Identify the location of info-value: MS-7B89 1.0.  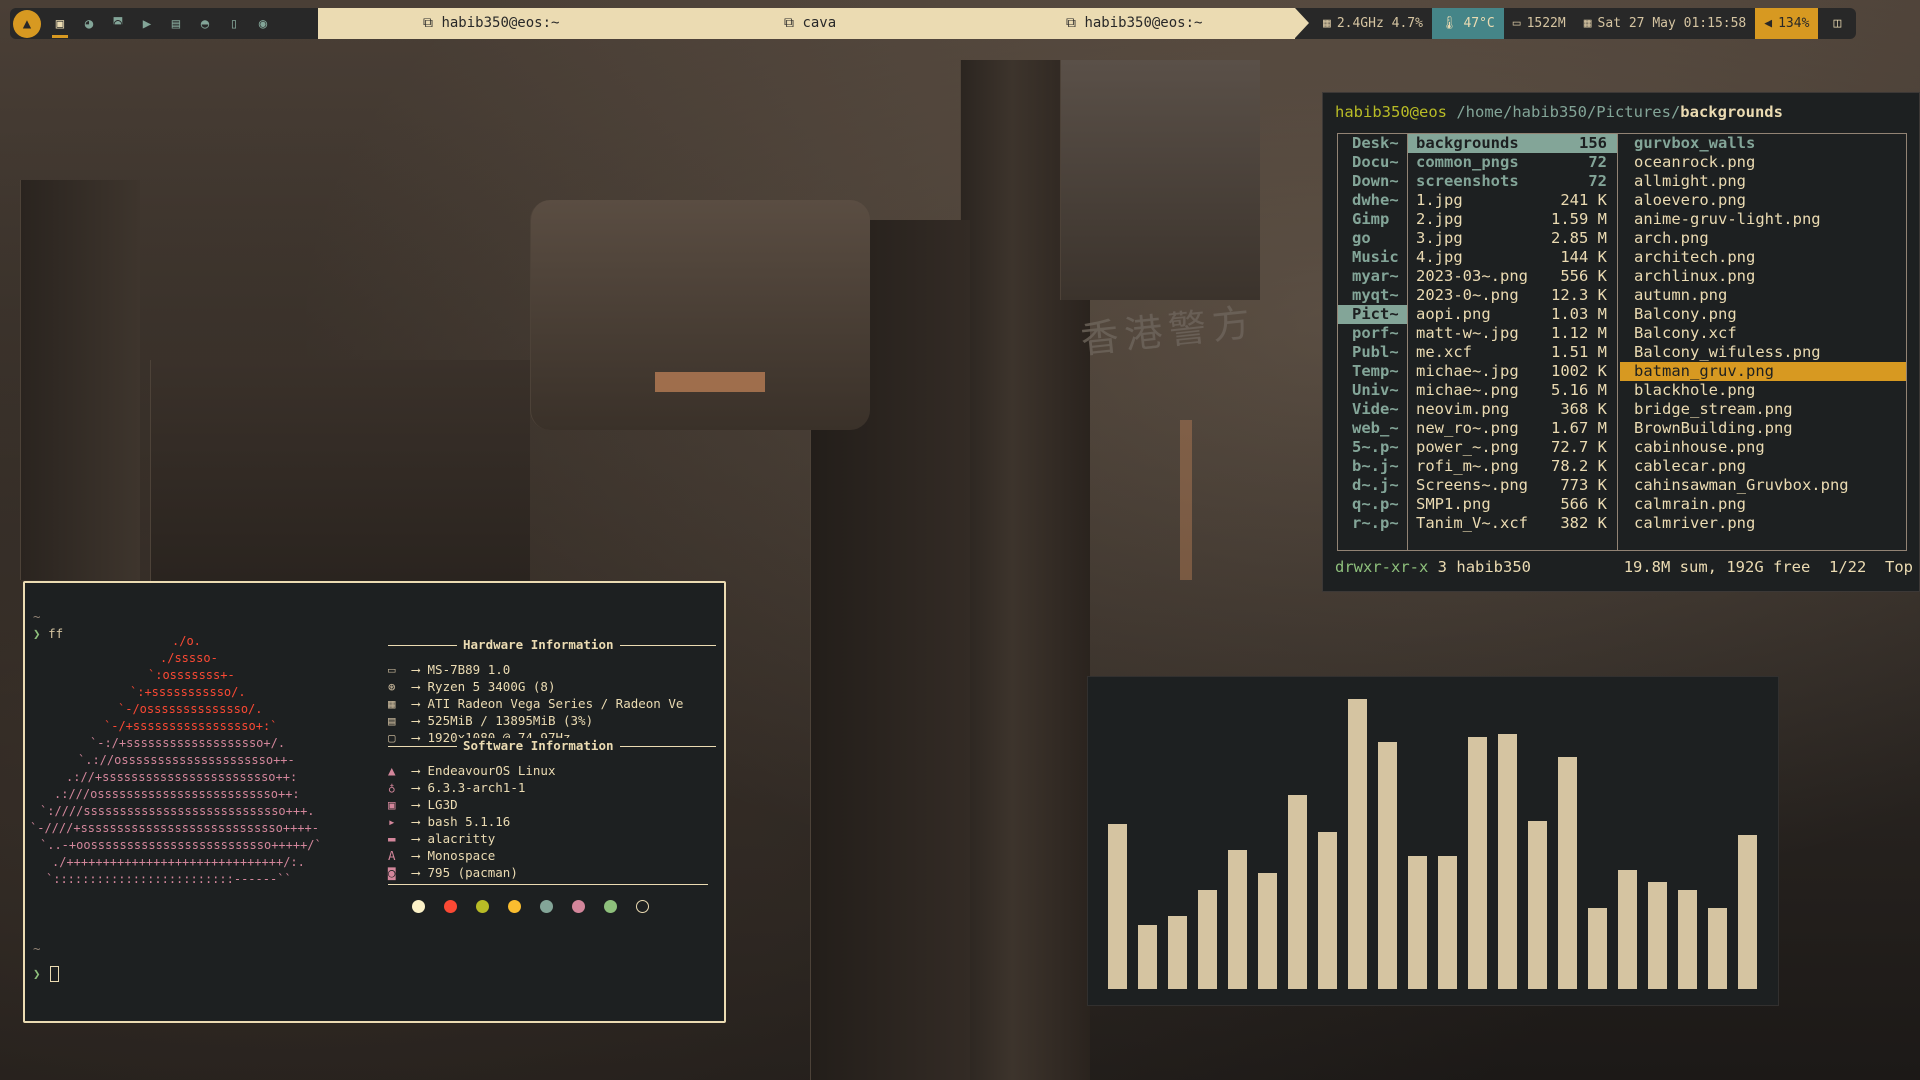
(469, 669).